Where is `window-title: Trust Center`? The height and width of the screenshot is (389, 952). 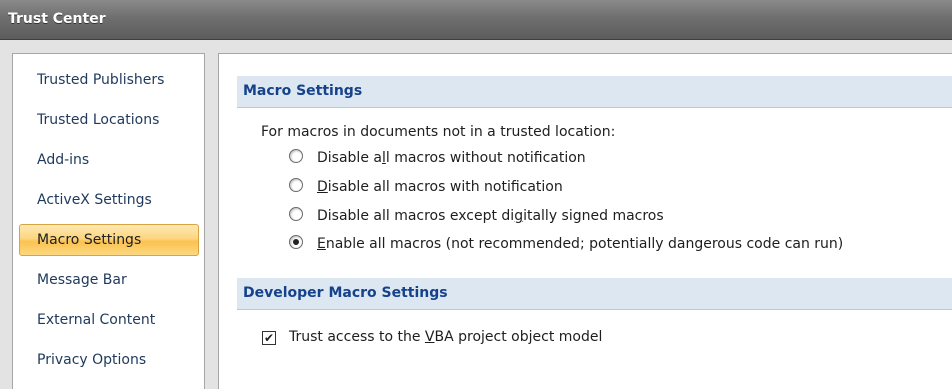
window-title: Trust Center is located at coordinates (57, 19).